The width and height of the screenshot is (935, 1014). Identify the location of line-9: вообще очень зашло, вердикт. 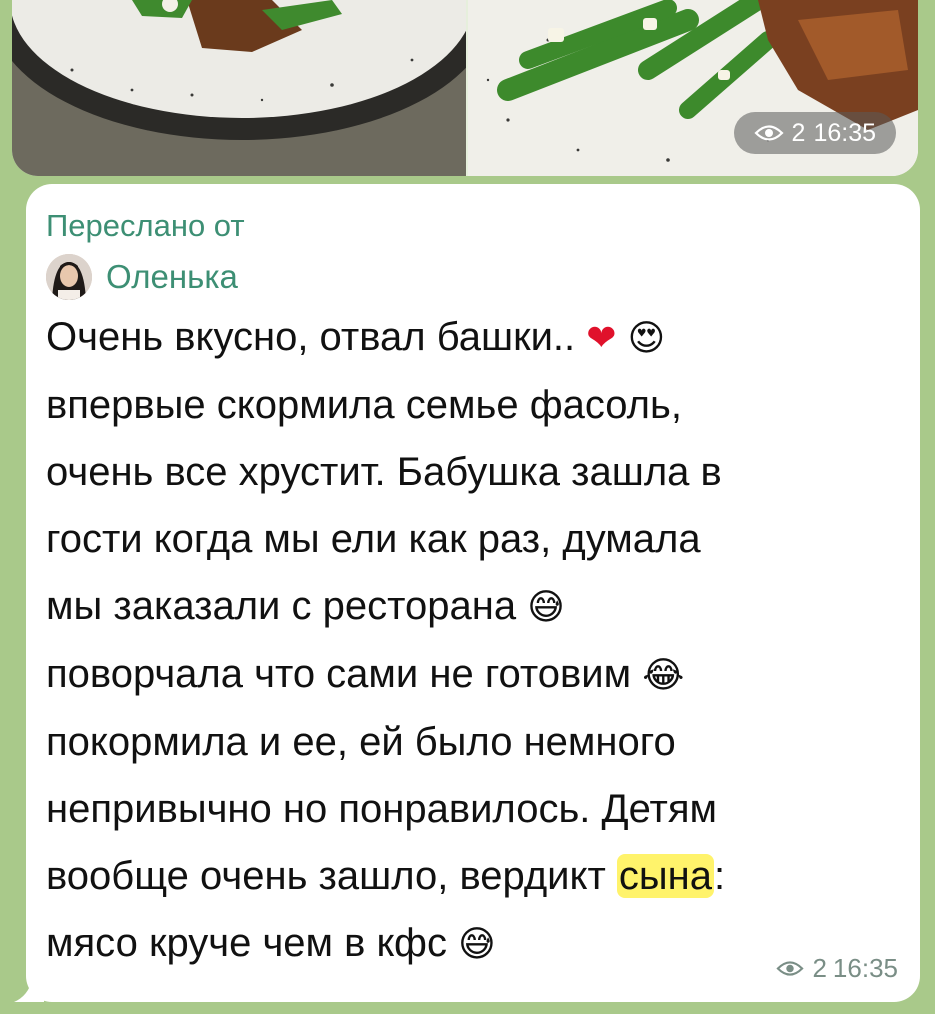
(331, 876).